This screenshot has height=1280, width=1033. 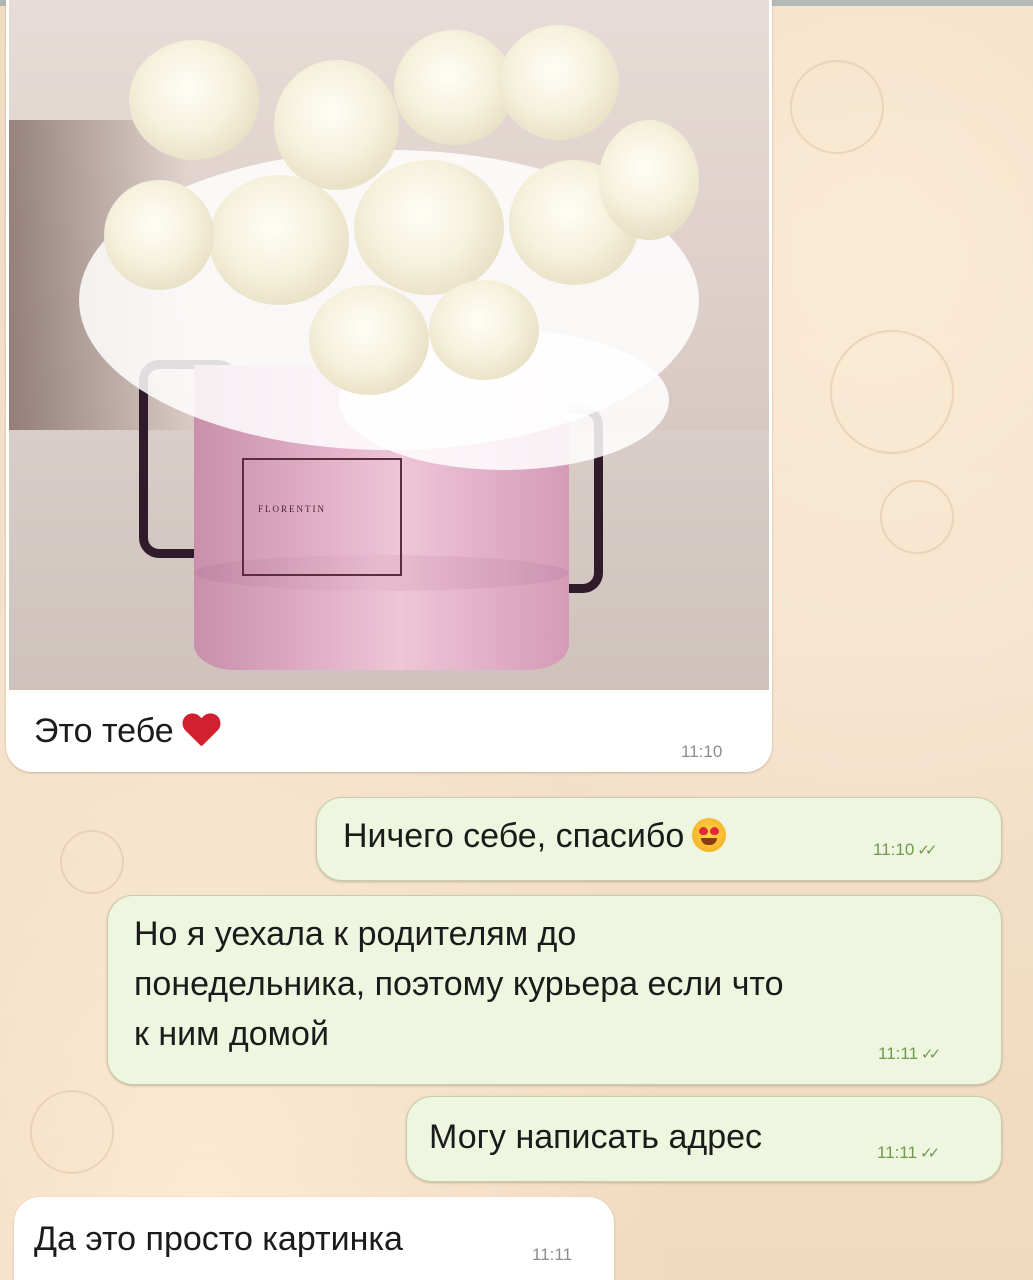 I want to click on photo-caption: Это тебе, so click(x=127, y=731).